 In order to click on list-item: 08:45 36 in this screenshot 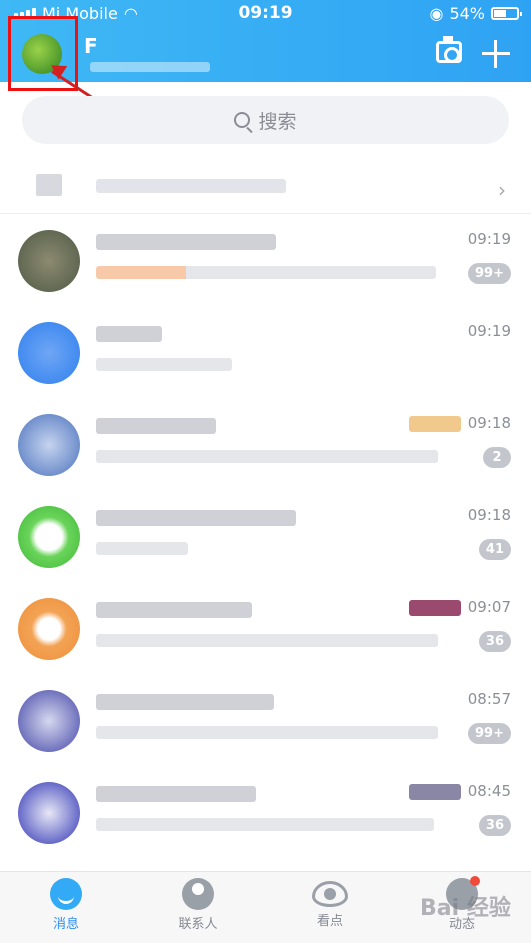, I will do `click(265, 812)`.